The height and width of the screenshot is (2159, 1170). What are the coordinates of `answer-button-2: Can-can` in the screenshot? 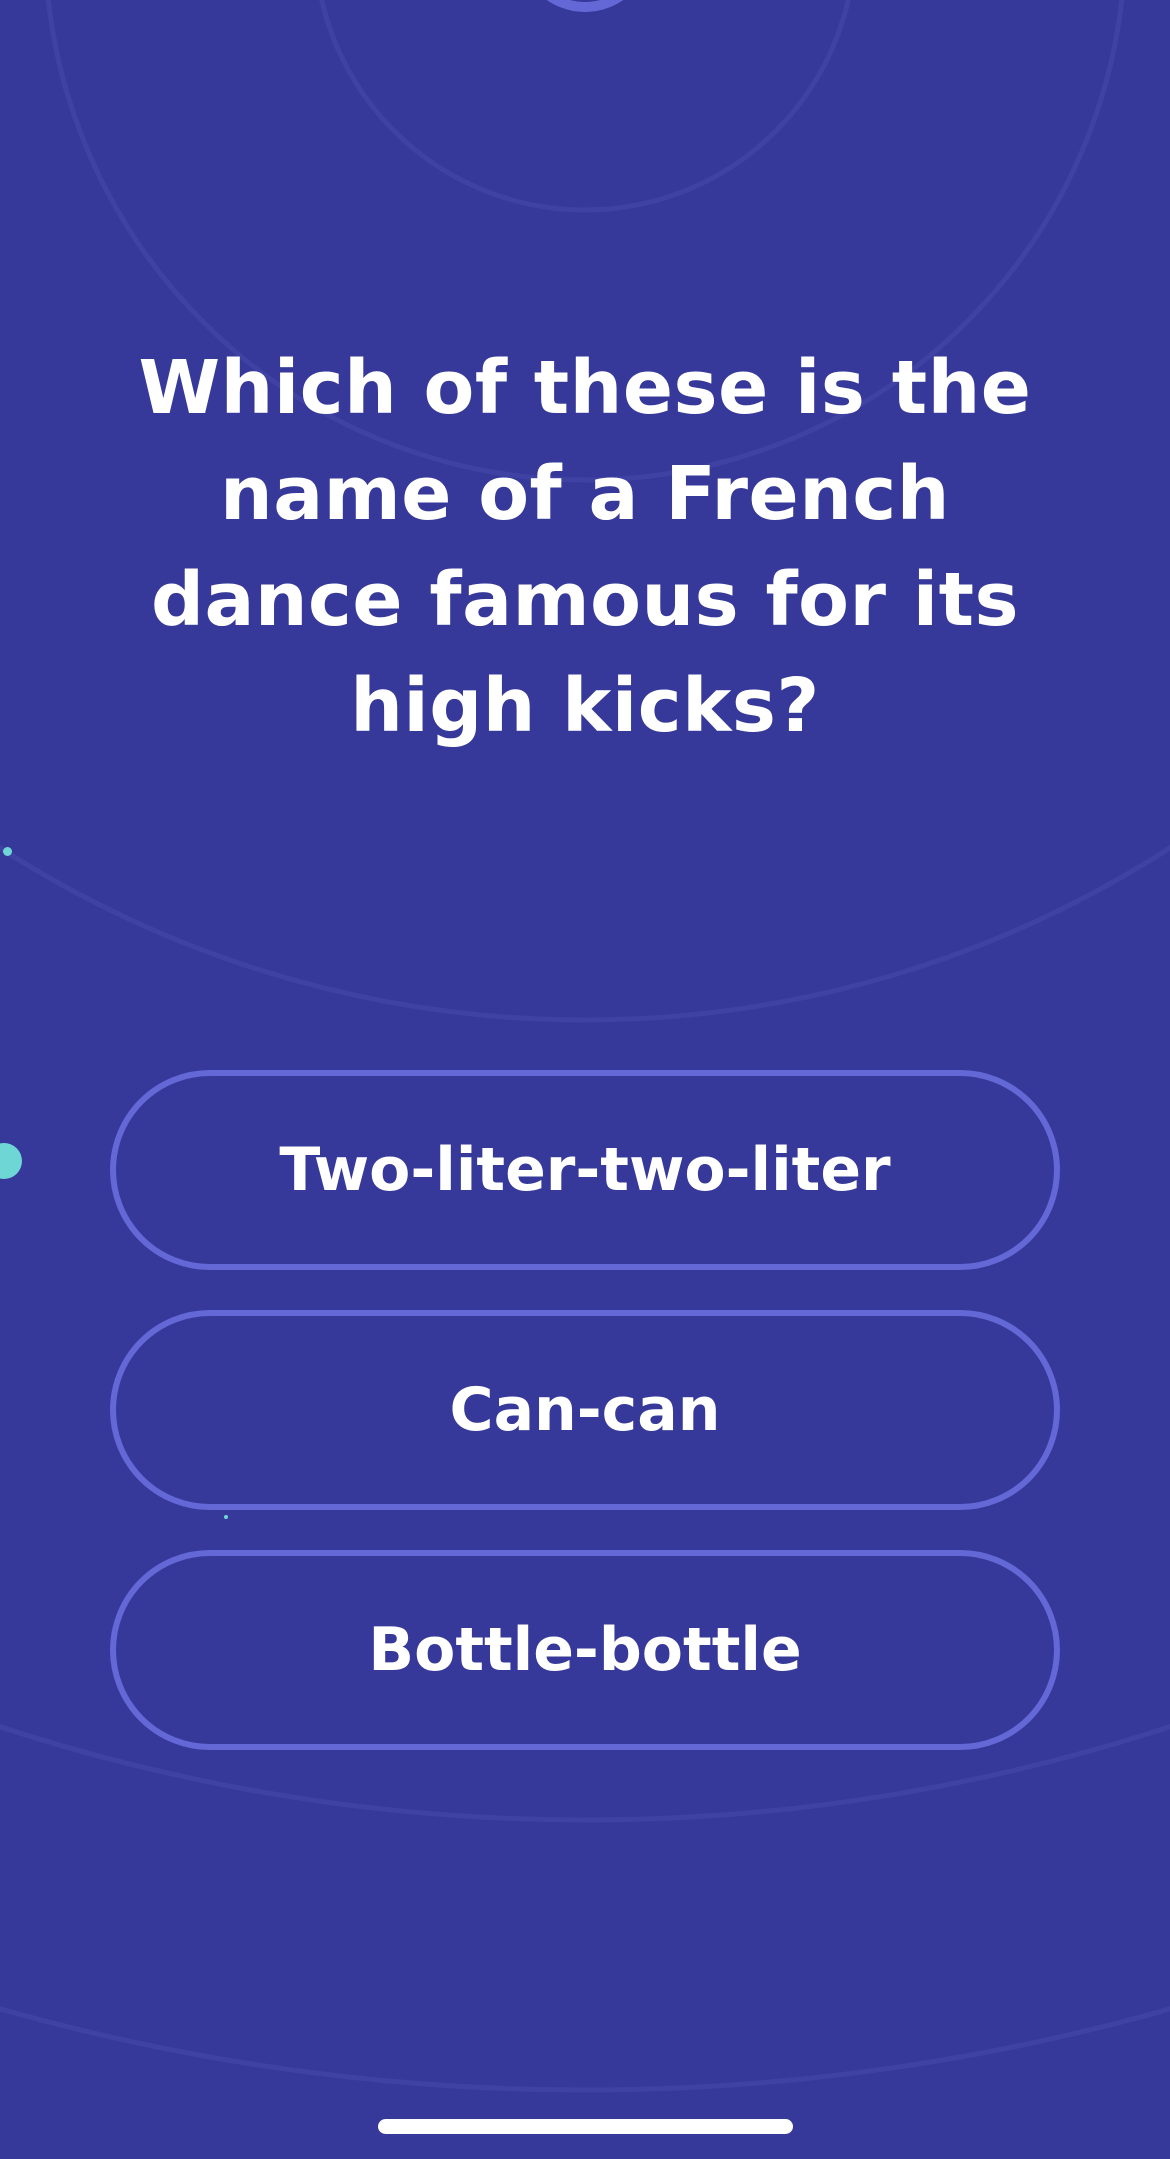 It's located at (585, 1410).